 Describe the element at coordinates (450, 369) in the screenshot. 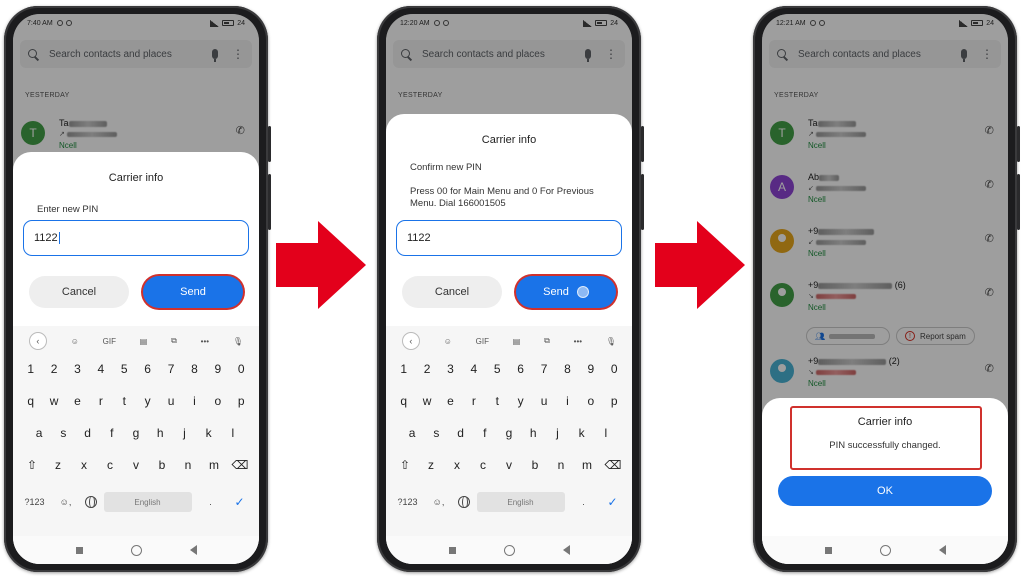

I see `key-3: 3` at that location.